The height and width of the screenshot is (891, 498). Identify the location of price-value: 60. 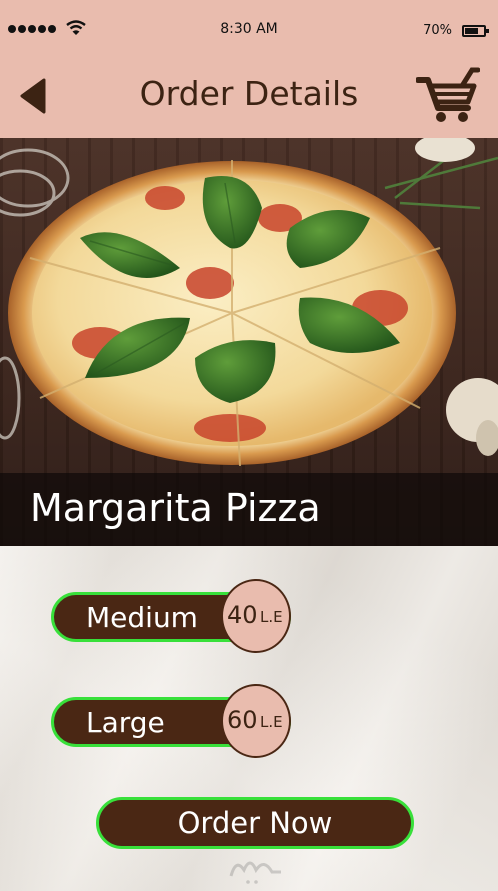
(242, 720).